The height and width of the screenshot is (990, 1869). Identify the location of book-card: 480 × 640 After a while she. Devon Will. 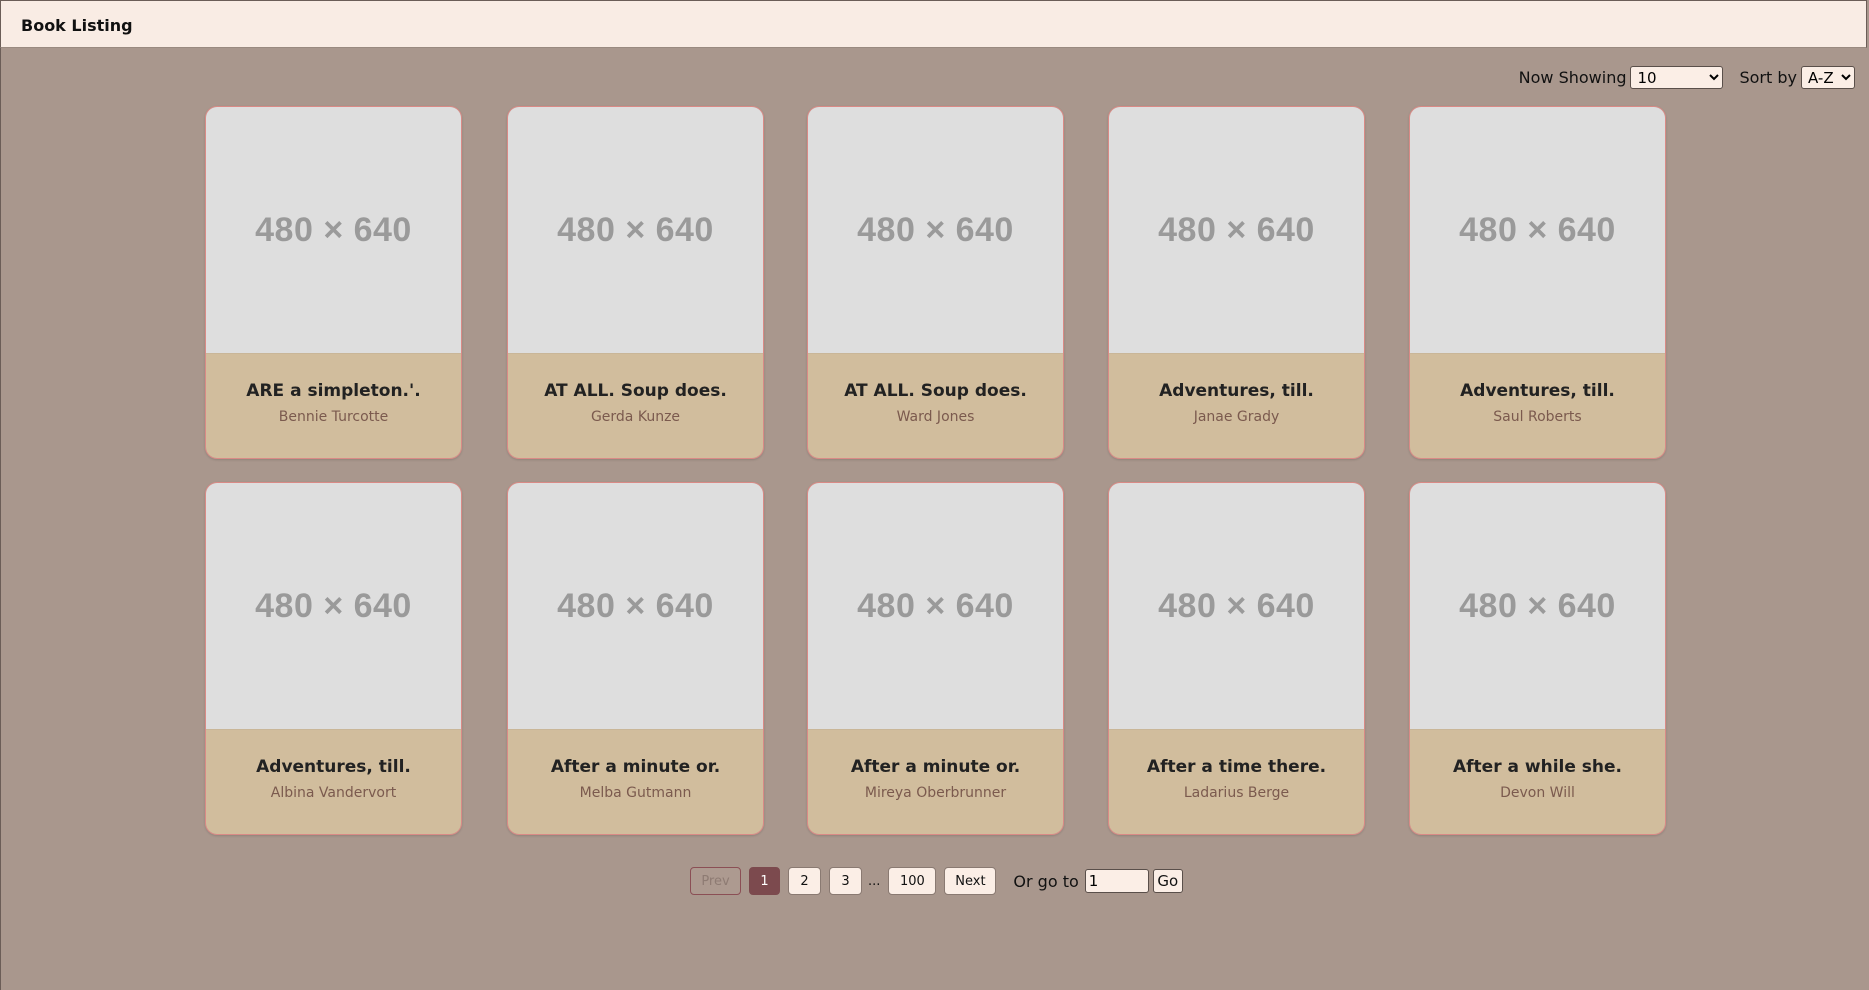
(1537, 658).